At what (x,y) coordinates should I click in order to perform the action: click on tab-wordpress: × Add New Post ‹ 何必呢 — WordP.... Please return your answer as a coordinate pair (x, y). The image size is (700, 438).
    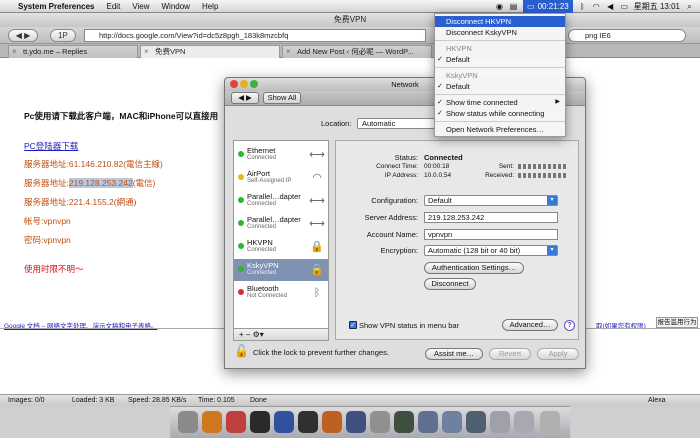
    Looking at the image, I should click on (357, 51).